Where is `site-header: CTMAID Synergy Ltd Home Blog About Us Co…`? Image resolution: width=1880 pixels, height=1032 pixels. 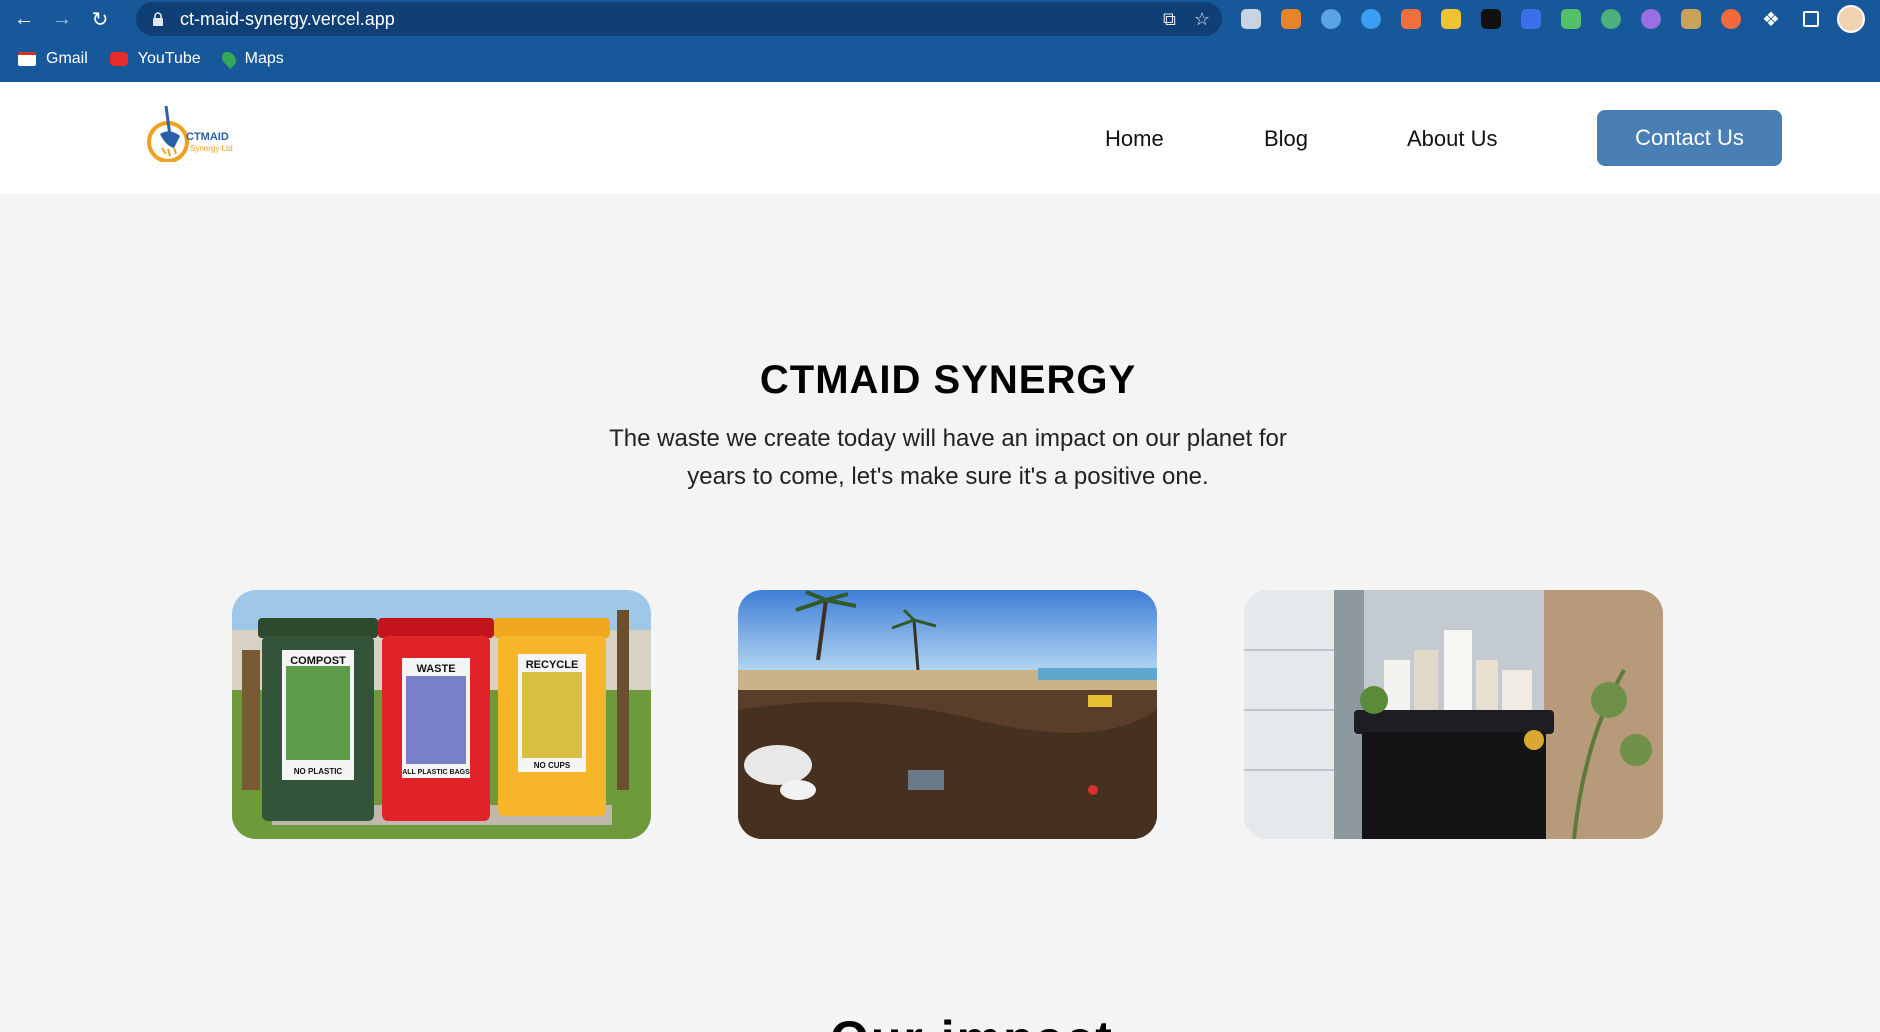 site-header: CTMAID Synergy Ltd Home Blog About Us Co… is located at coordinates (940, 138).